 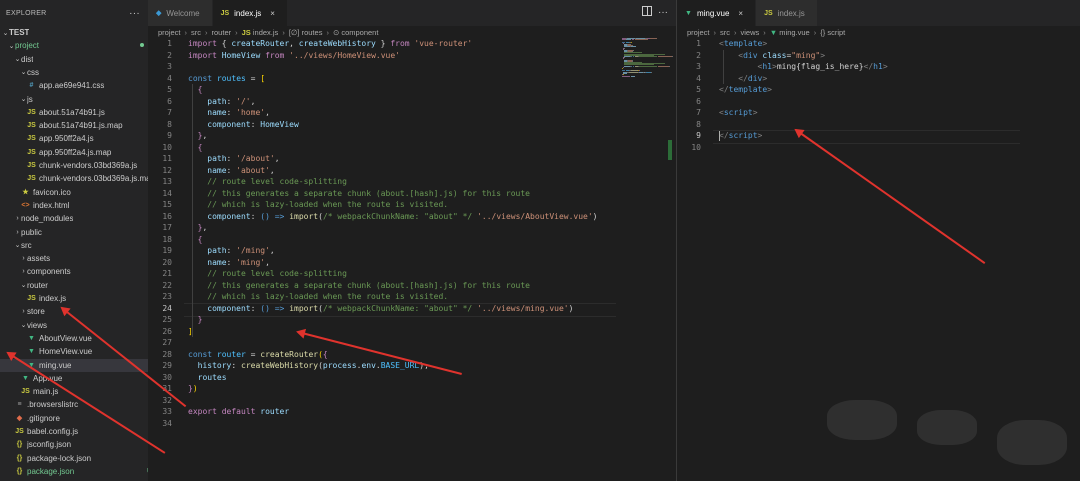 What do you see at coordinates (74, 298) in the screenshot?
I see `tree-item-index-js: JS index.js` at bounding box center [74, 298].